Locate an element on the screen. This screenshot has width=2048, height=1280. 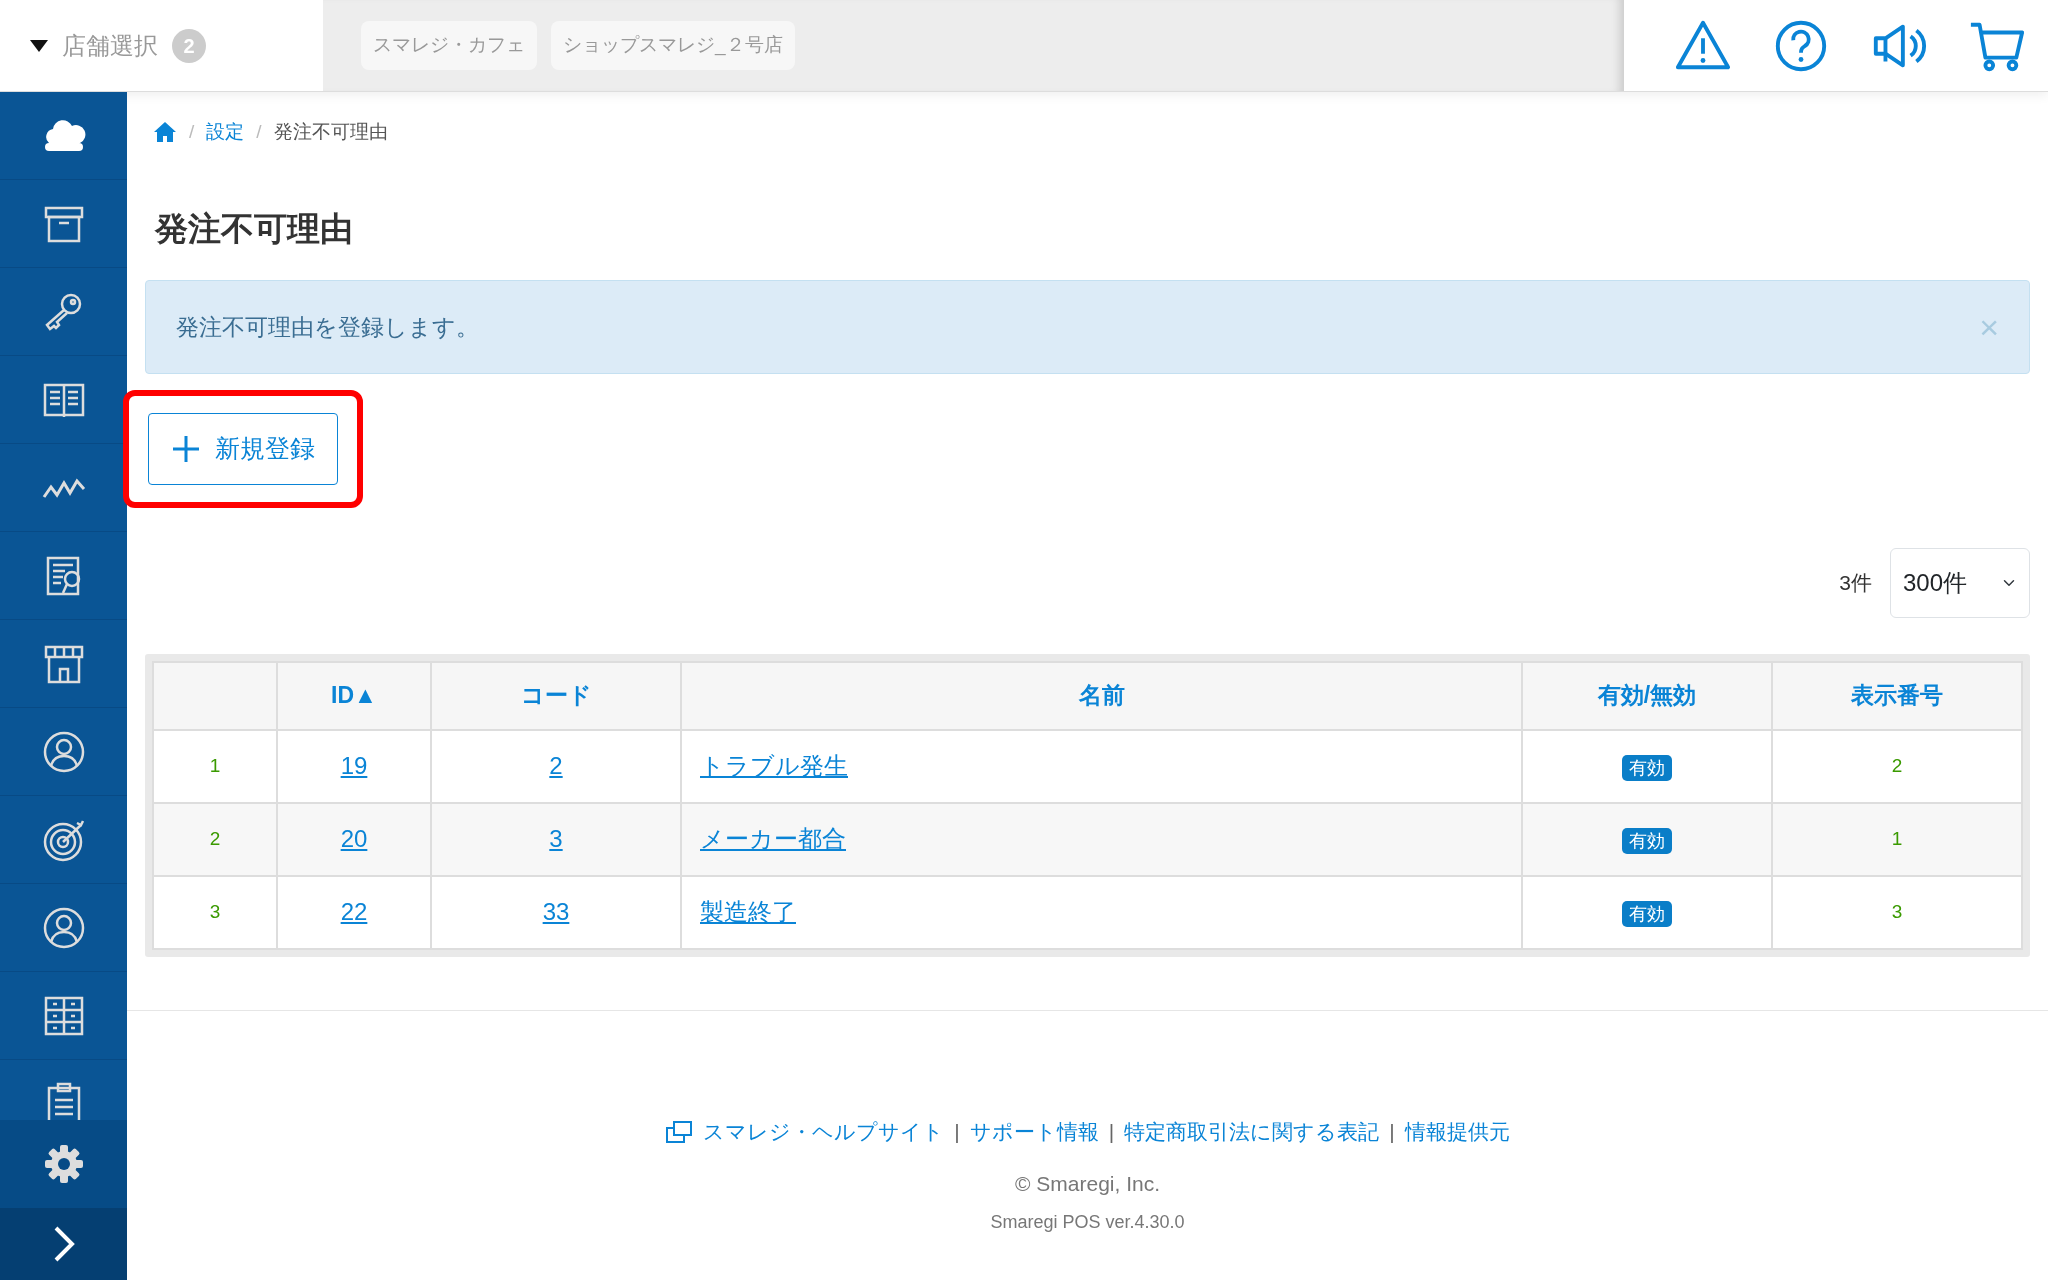
name-link: トラブル発生 is located at coordinates (774, 766).